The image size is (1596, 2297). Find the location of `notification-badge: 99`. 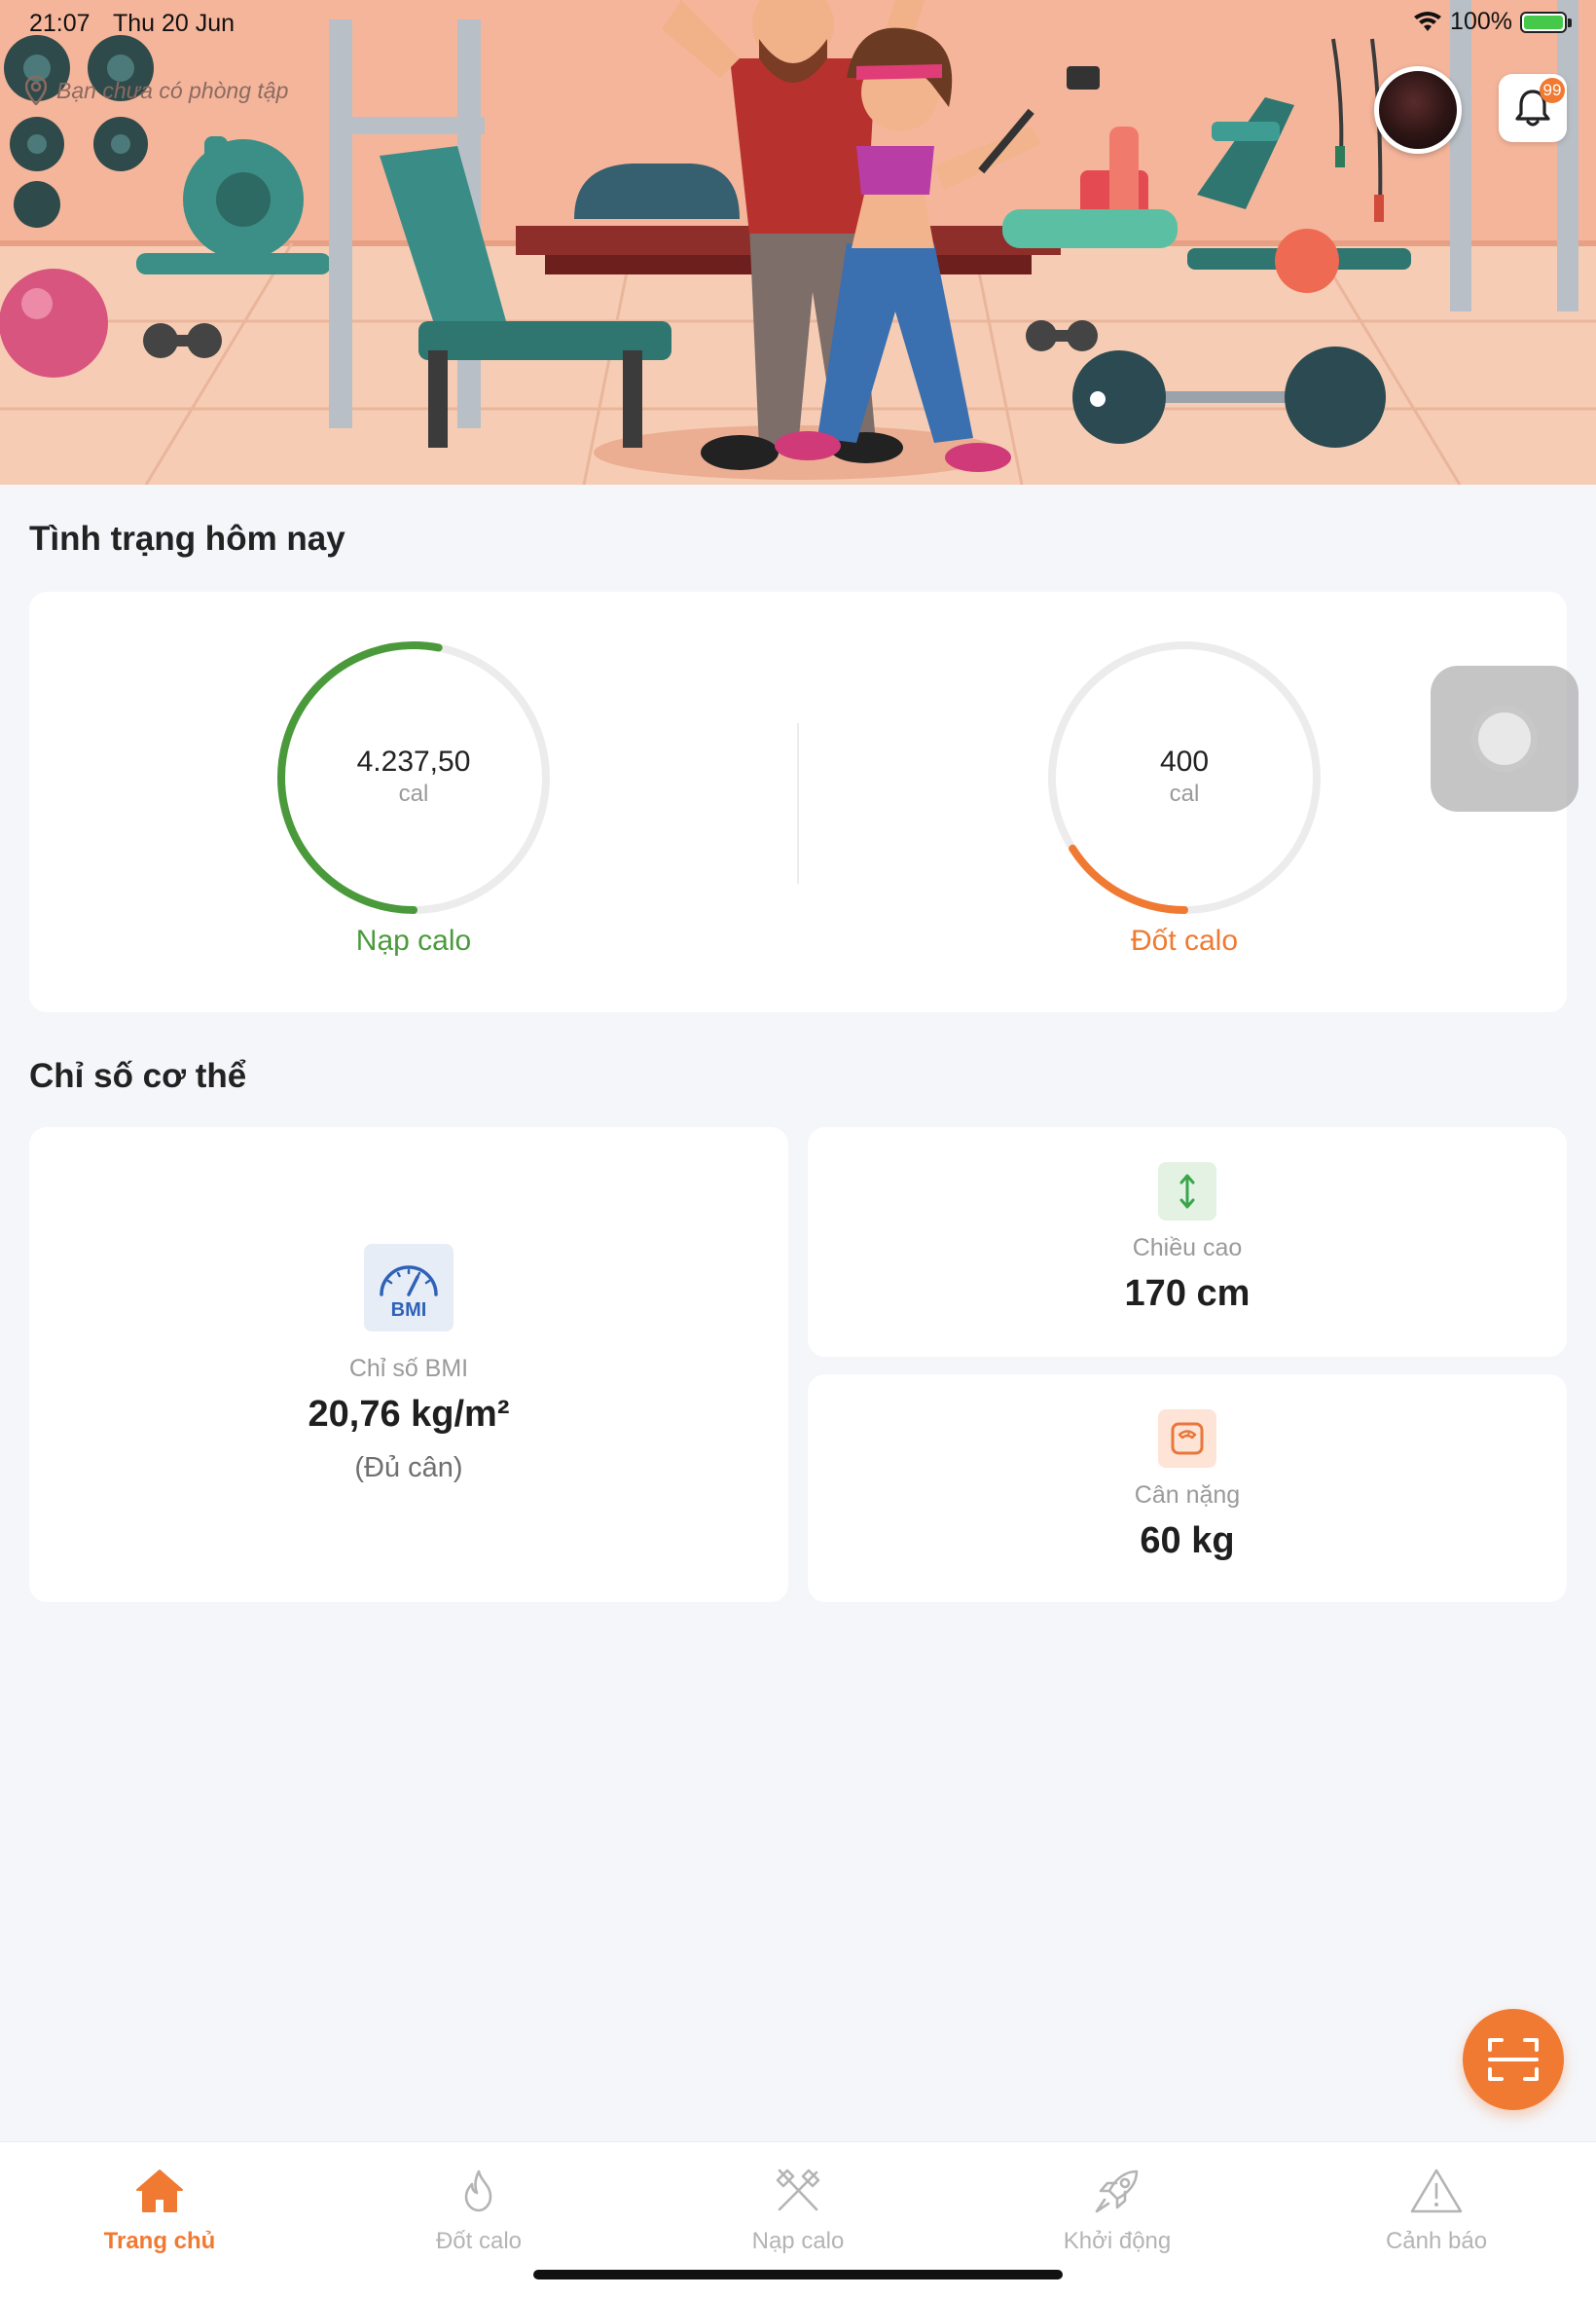

notification-badge: 99 is located at coordinates (1553, 90).